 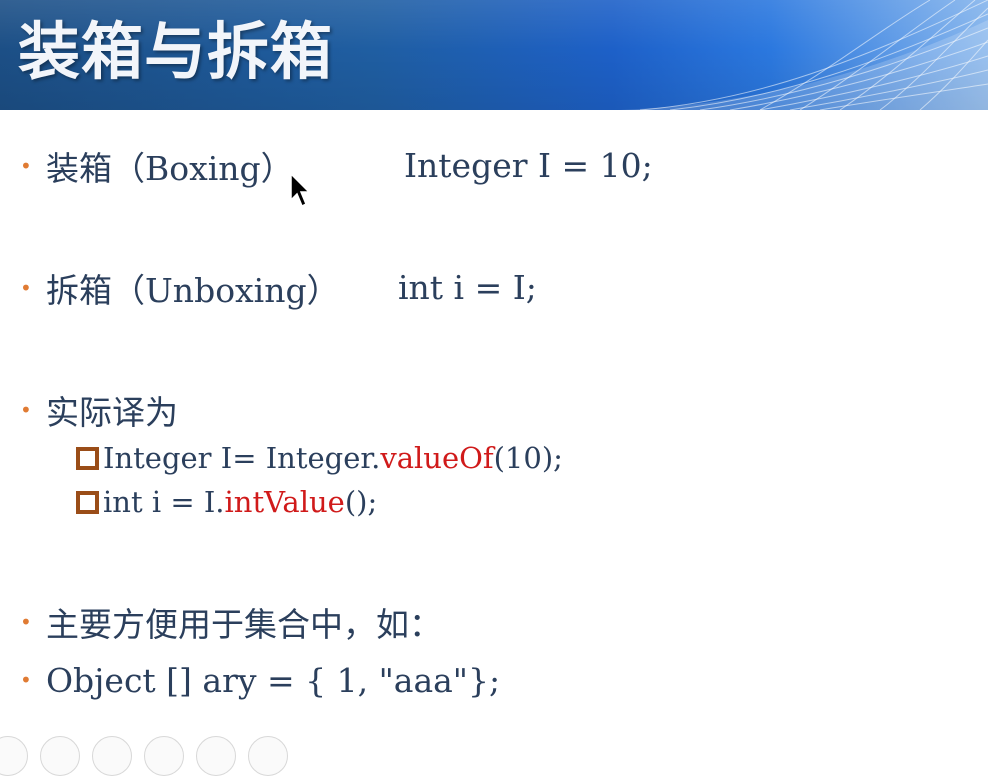 What do you see at coordinates (176, 51) in the screenshot?
I see `slide-title: 装箱与拆箱` at bounding box center [176, 51].